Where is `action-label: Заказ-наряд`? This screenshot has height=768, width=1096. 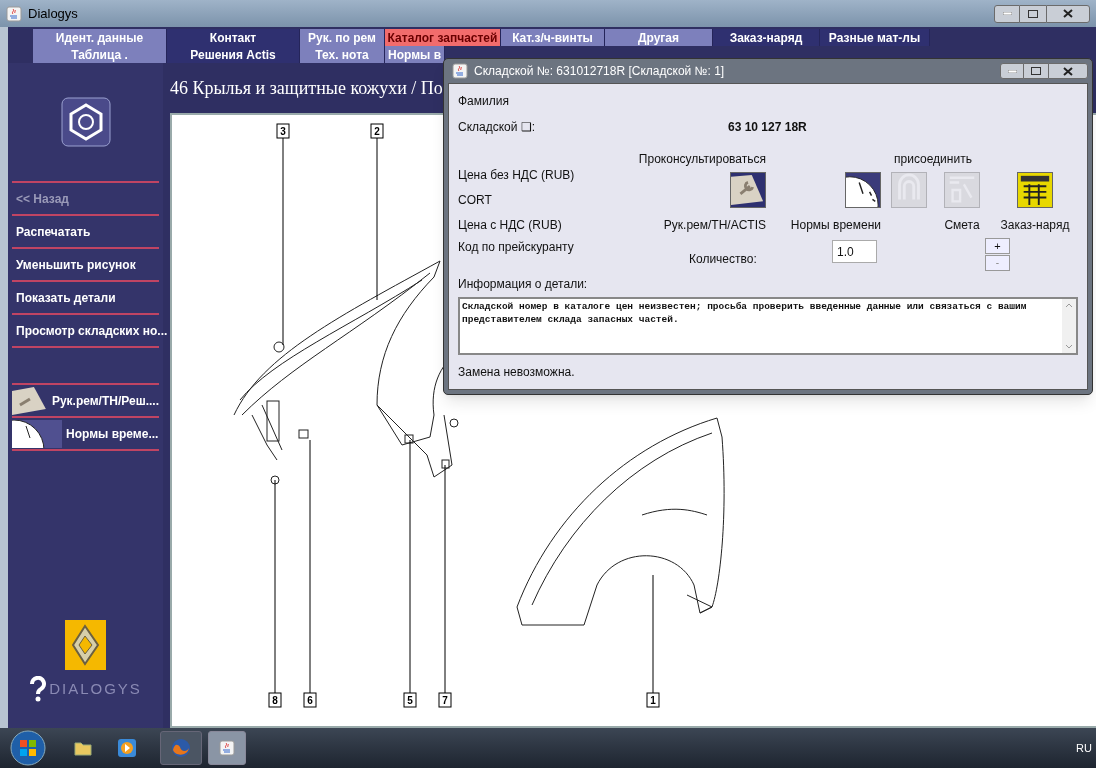
action-label: Заказ-наряд is located at coordinates (1035, 225).